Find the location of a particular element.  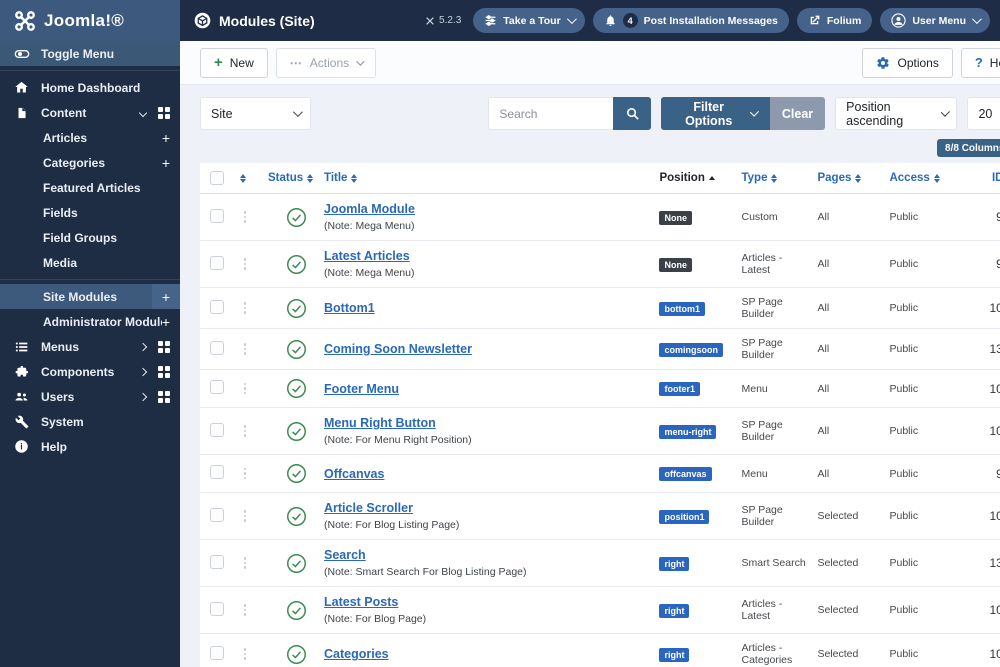

sort-select: Position ascending is located at coordinates (896, 113).